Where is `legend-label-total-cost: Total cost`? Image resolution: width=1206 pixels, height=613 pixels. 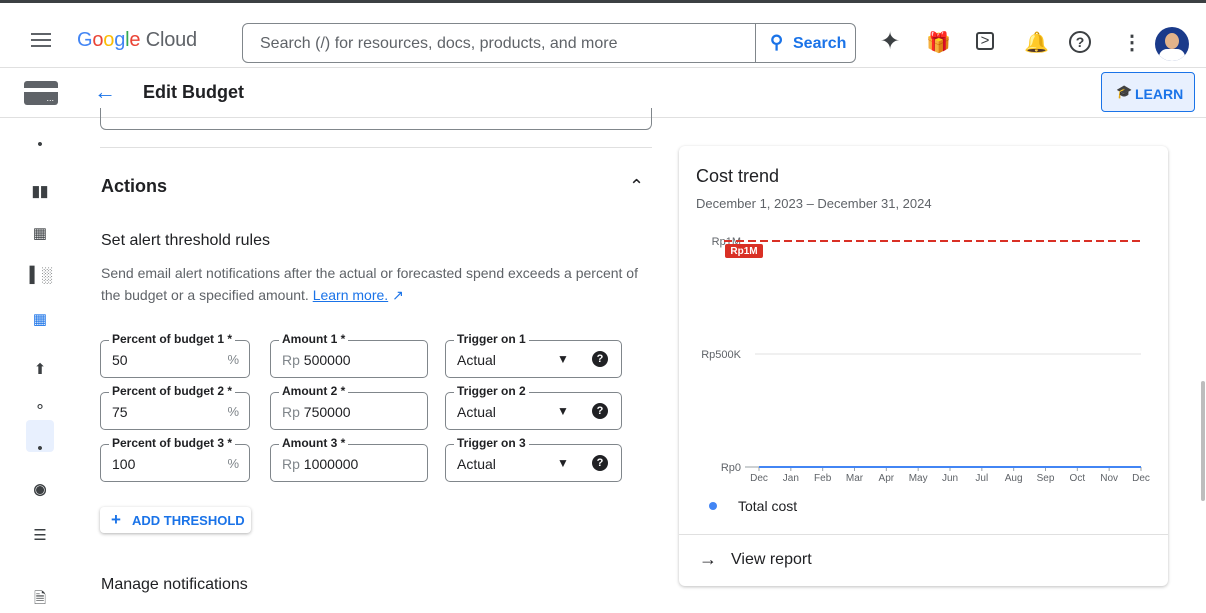 legend-label-total-cost: Total cost is located at coordinates (768, 506).